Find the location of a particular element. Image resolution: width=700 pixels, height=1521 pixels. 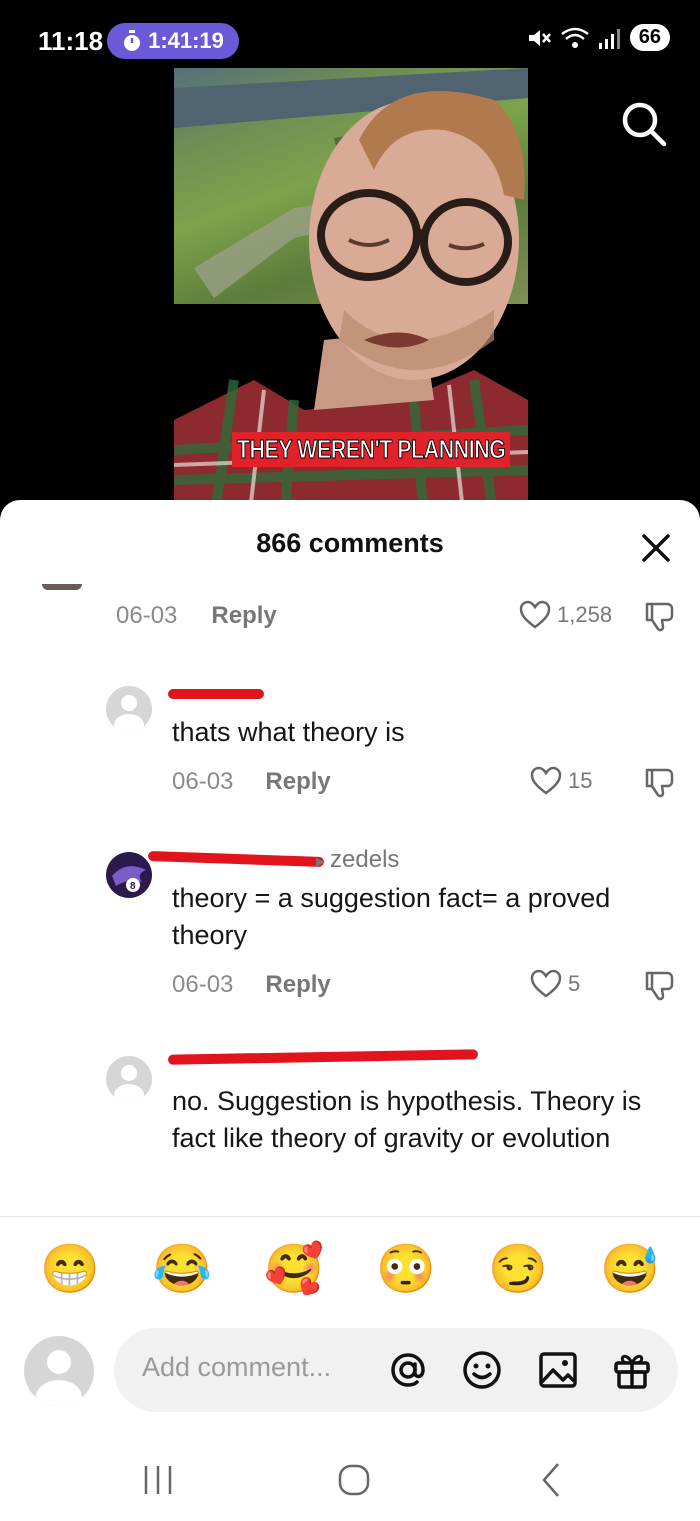

like-button: 15 is located at coordinates (561, 781).